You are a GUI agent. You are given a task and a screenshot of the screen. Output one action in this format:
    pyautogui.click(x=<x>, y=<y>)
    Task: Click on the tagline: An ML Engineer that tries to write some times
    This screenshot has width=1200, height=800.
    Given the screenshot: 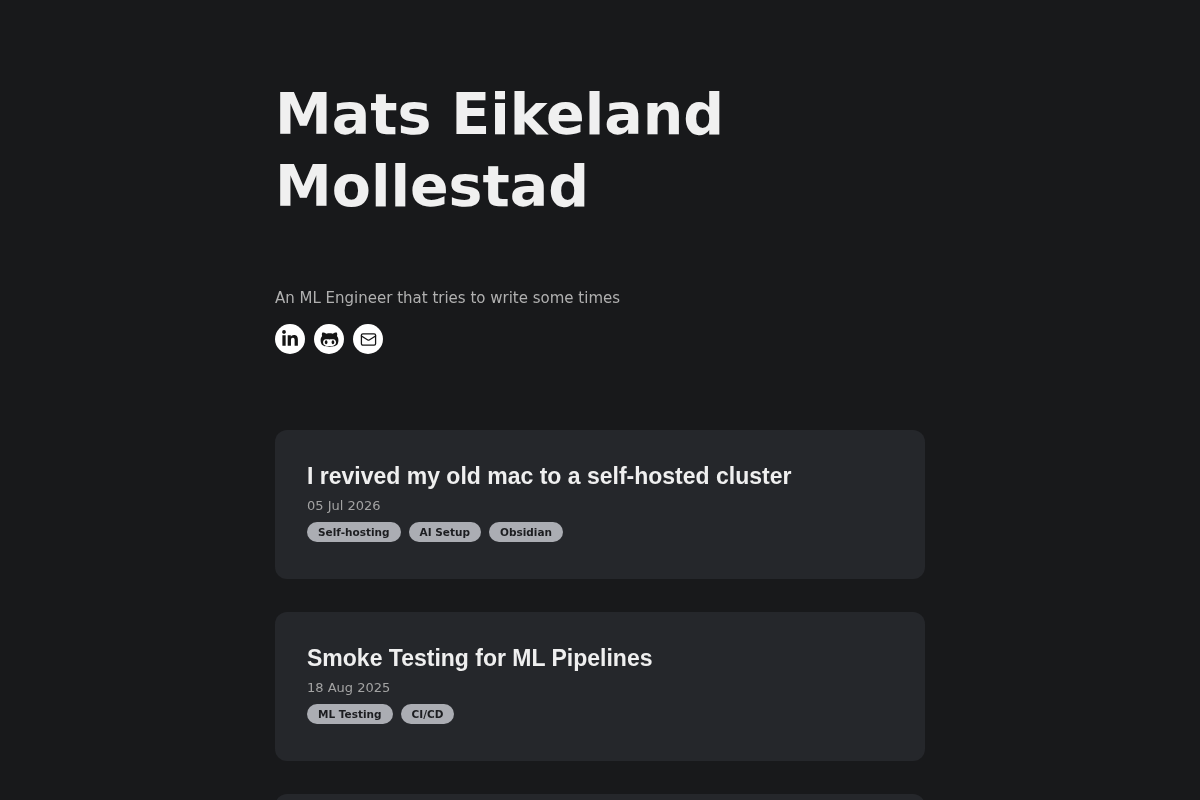 What is the action you would take?
    pyautogui.click(x=448, y=298)
    